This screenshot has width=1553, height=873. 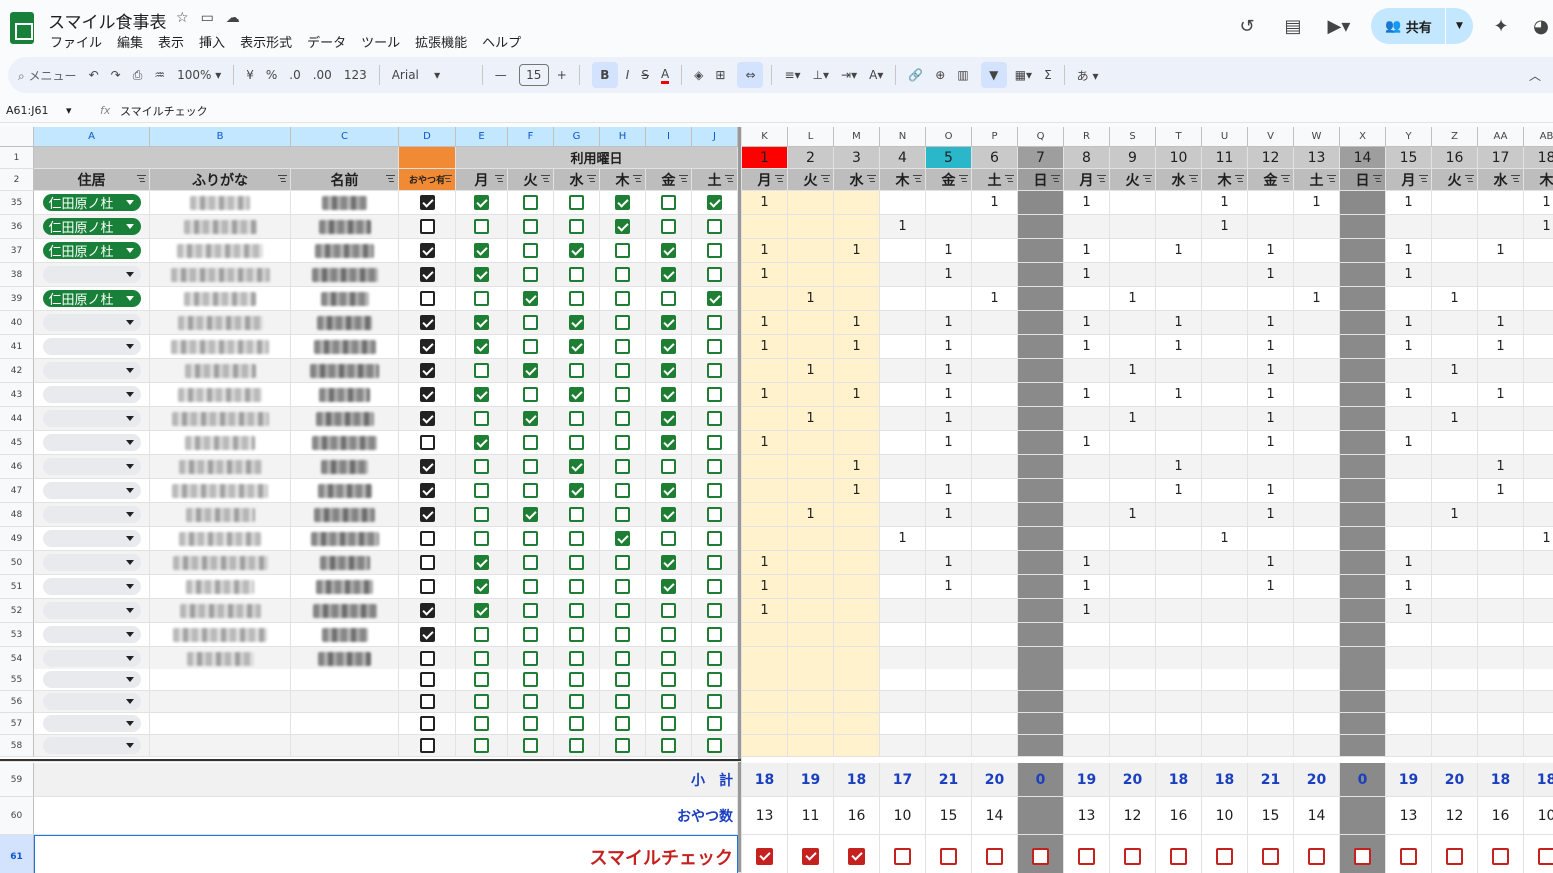 What do you see at coordinates (1285, 179) in the screenshot?
I see `filter-icon` at bounding box center [1285, 179].